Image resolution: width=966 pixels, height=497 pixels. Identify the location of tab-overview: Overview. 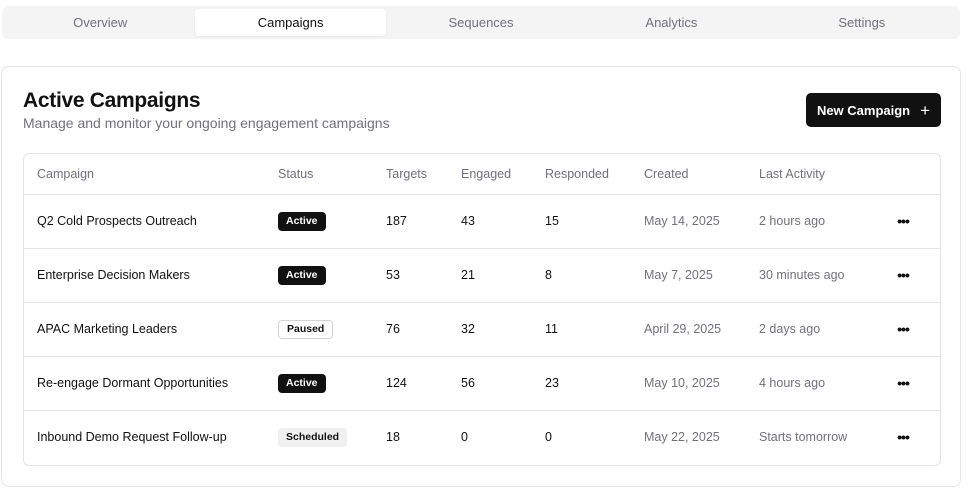
(100, 22).